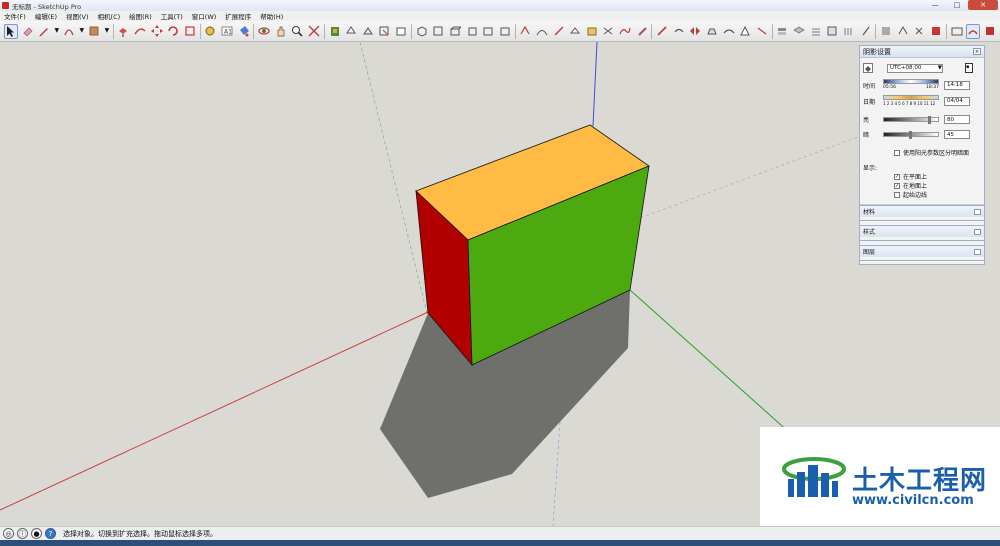 Image resolution: width=1000 pixels, height=546 pixels. What do you see at coordinates (799, 31) in the screenshot?
I see `shadows-icon` at bounding box center [799, 31].